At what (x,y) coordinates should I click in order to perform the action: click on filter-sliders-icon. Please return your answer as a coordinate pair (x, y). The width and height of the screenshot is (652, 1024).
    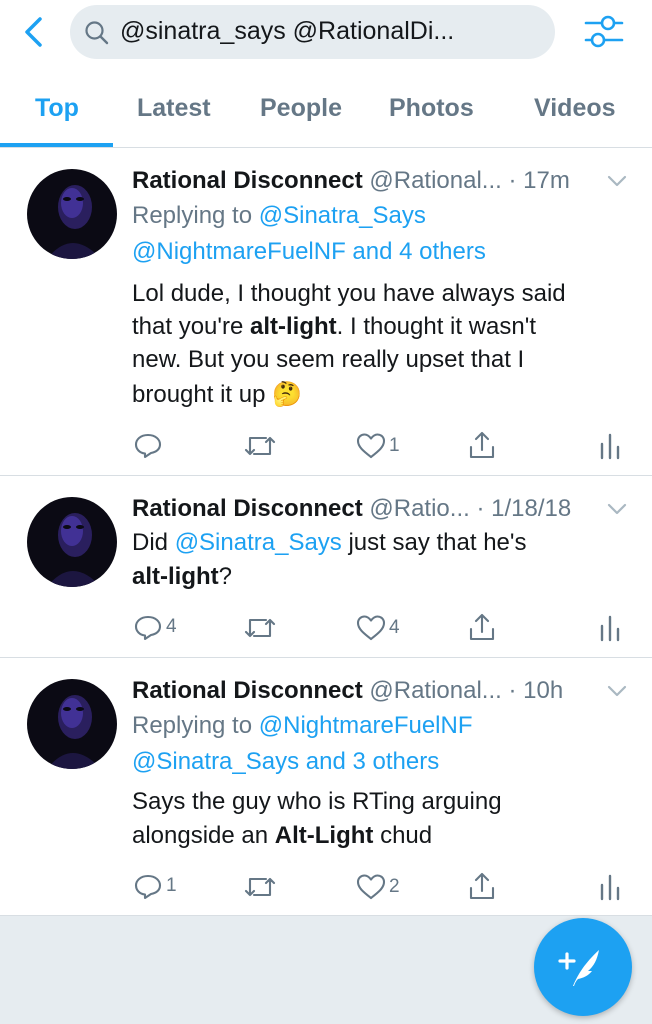
    Looking at the image, I should click on (604, 31).